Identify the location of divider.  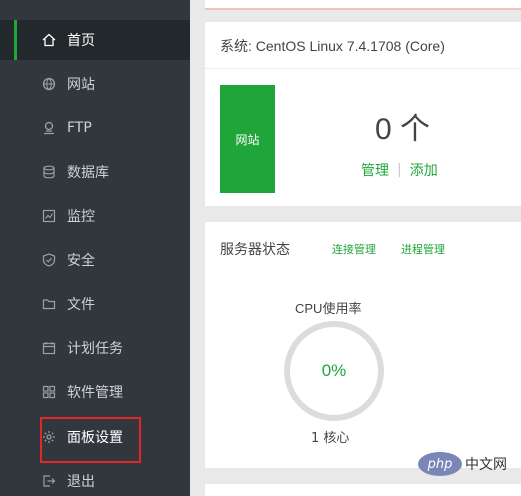
(363, 68).